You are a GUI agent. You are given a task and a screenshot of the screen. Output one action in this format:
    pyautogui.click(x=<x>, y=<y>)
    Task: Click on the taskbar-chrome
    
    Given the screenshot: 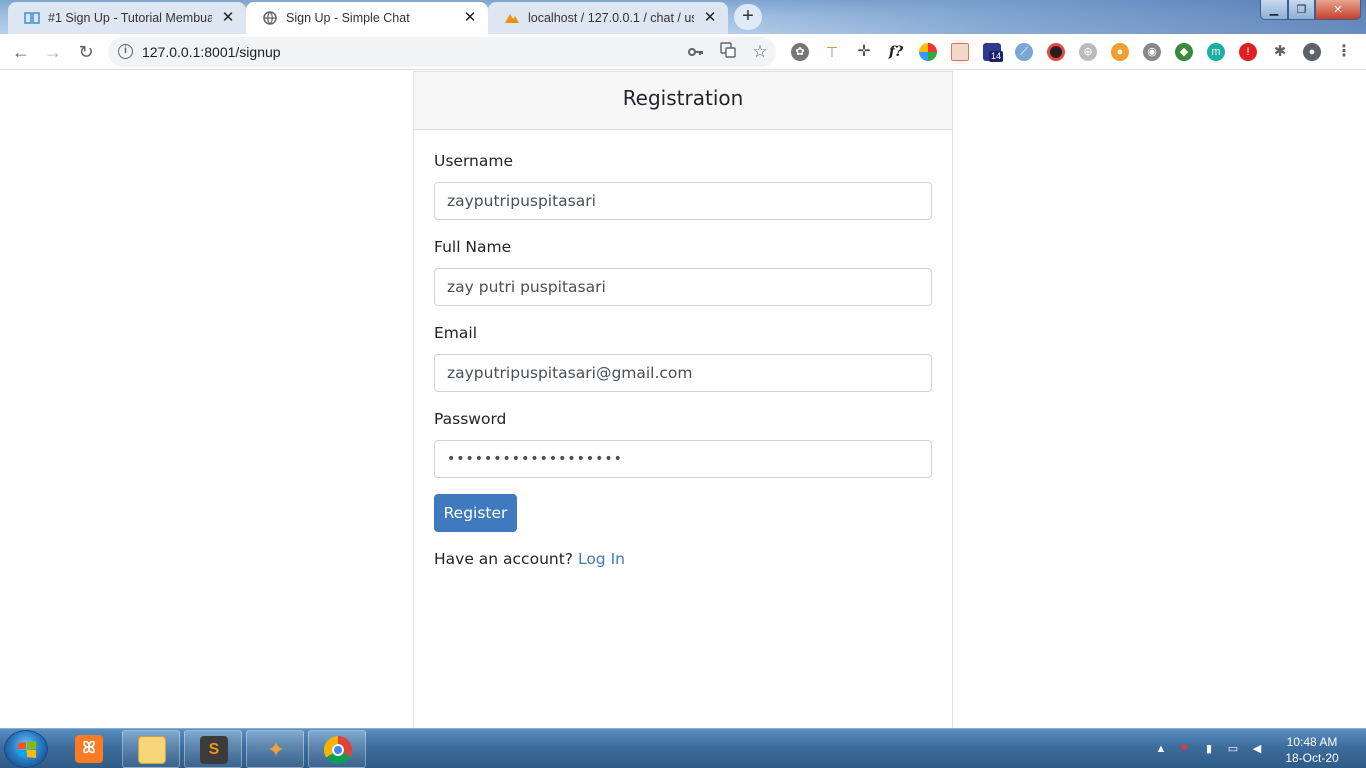 What is the action you would take?
    pyautogui.click(x=337, y=749)
    